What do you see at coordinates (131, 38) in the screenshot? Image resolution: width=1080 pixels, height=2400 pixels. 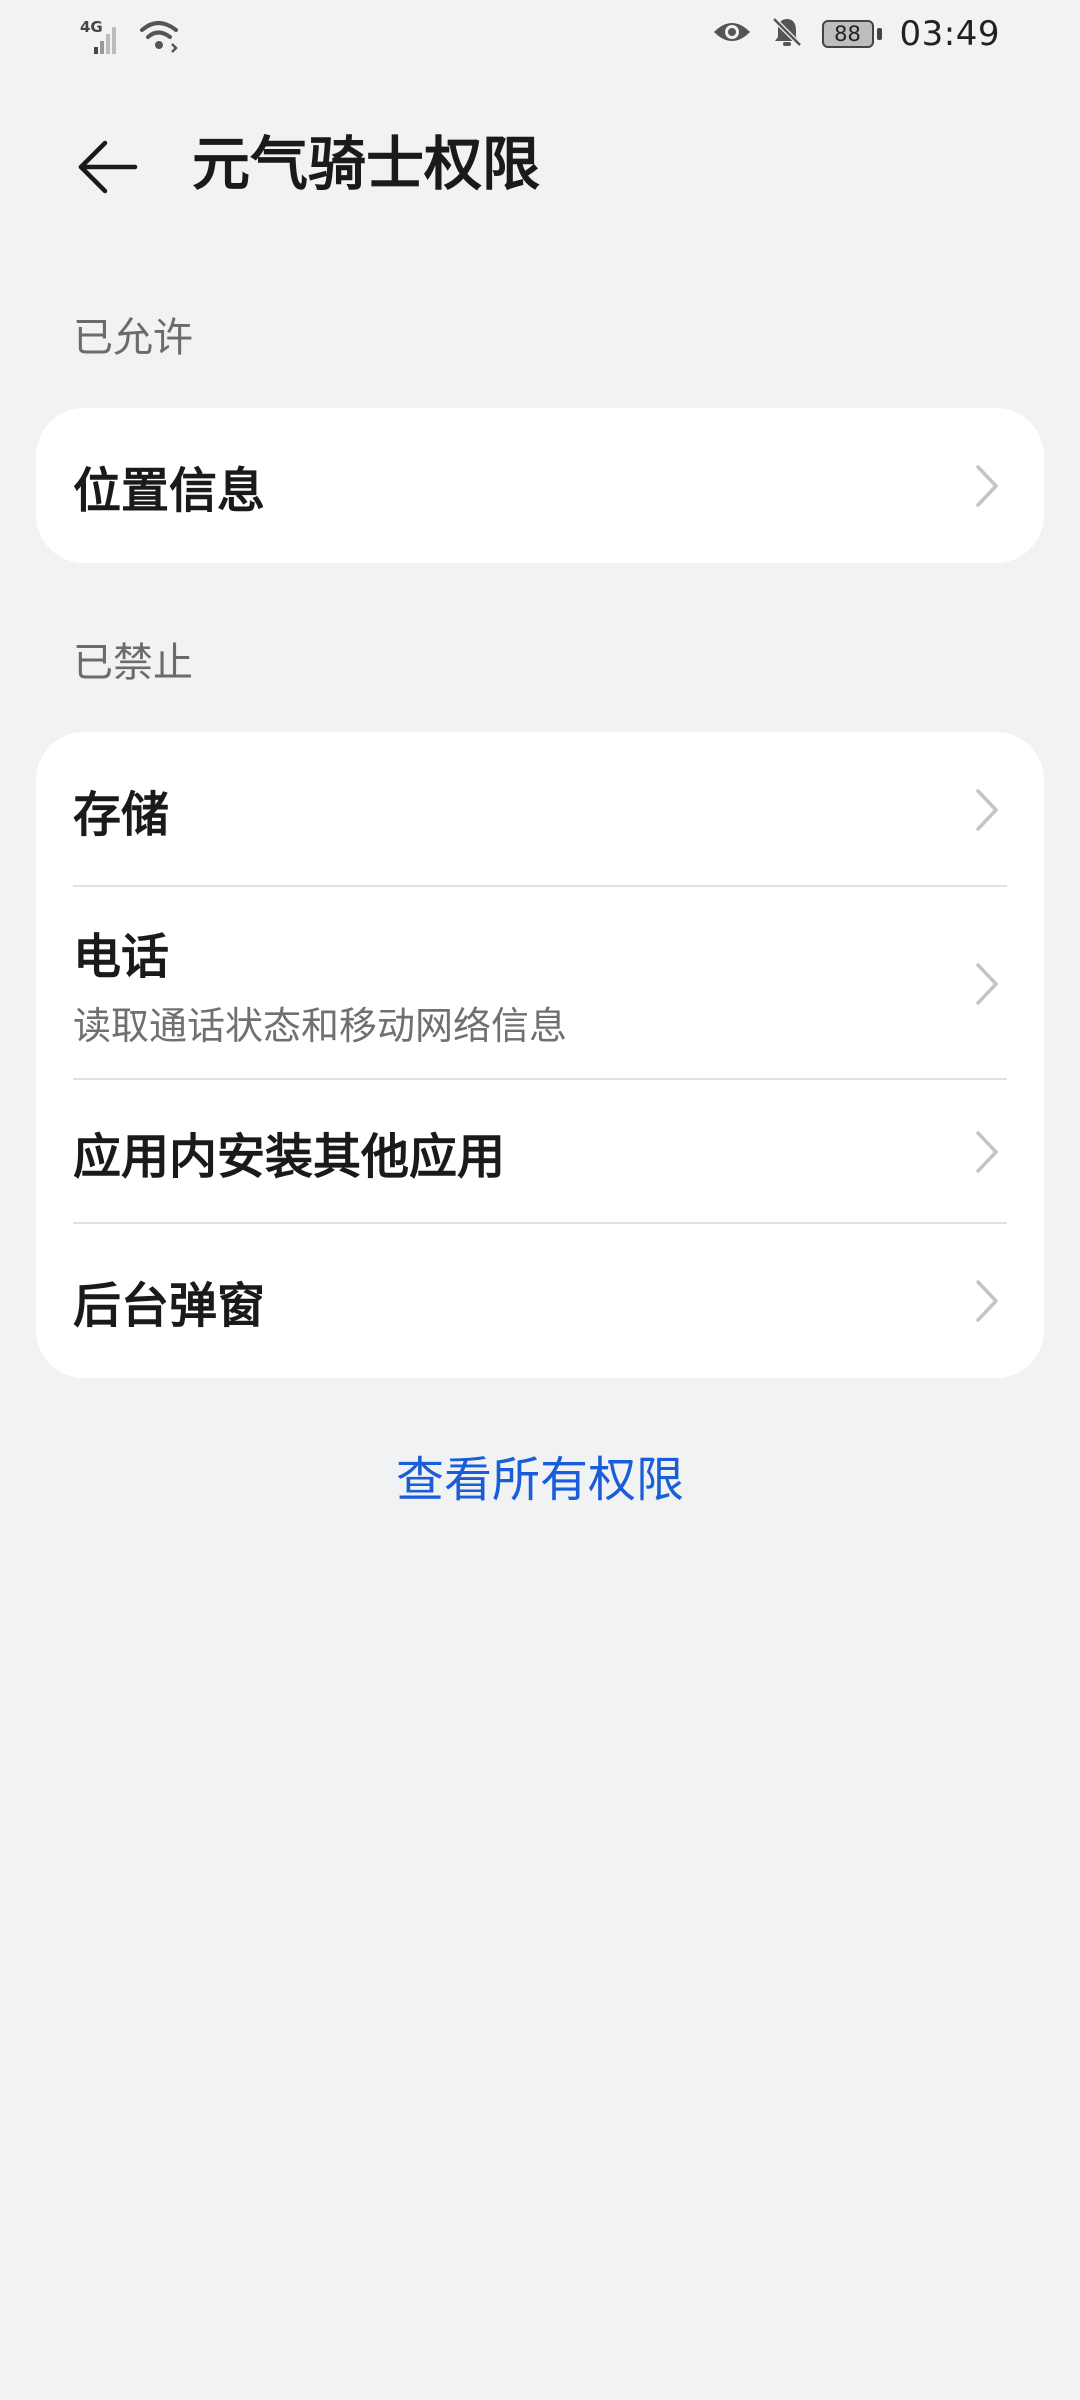 I see `status-left: 4G` at bounding box center [131, 38].